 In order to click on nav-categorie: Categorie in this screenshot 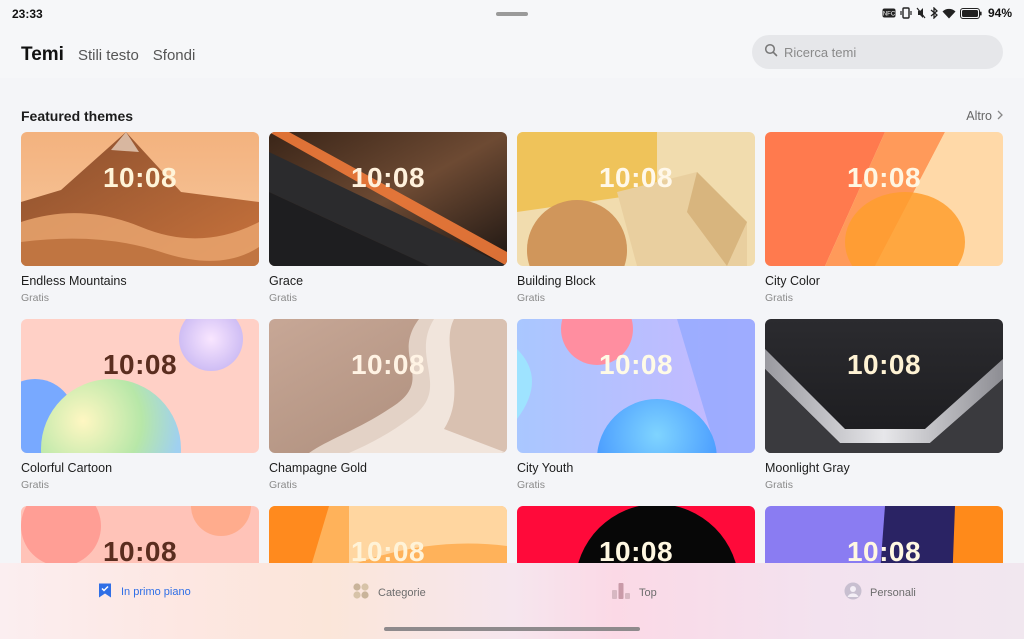, I will do `click(389, 592)`.